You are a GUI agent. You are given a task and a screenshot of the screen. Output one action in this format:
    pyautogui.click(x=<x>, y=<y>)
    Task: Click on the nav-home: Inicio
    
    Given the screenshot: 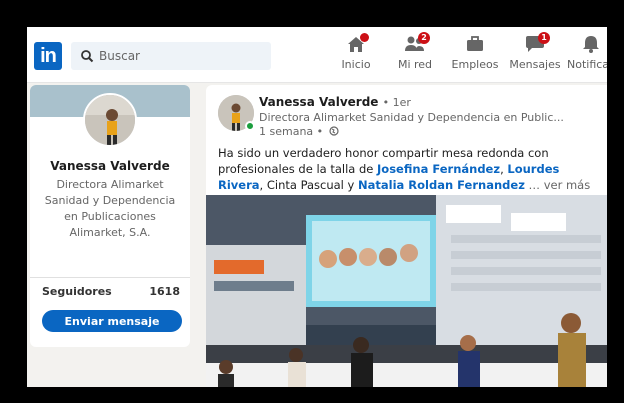 What is the action you would take?
    pyautogui.click(x=356, y=56)
    